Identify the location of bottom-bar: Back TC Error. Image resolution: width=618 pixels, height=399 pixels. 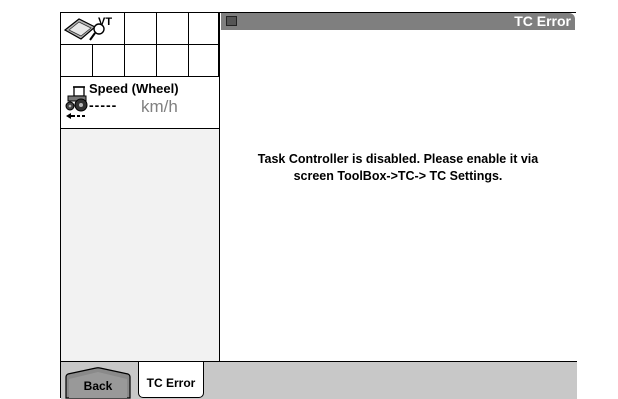
(319, 380).